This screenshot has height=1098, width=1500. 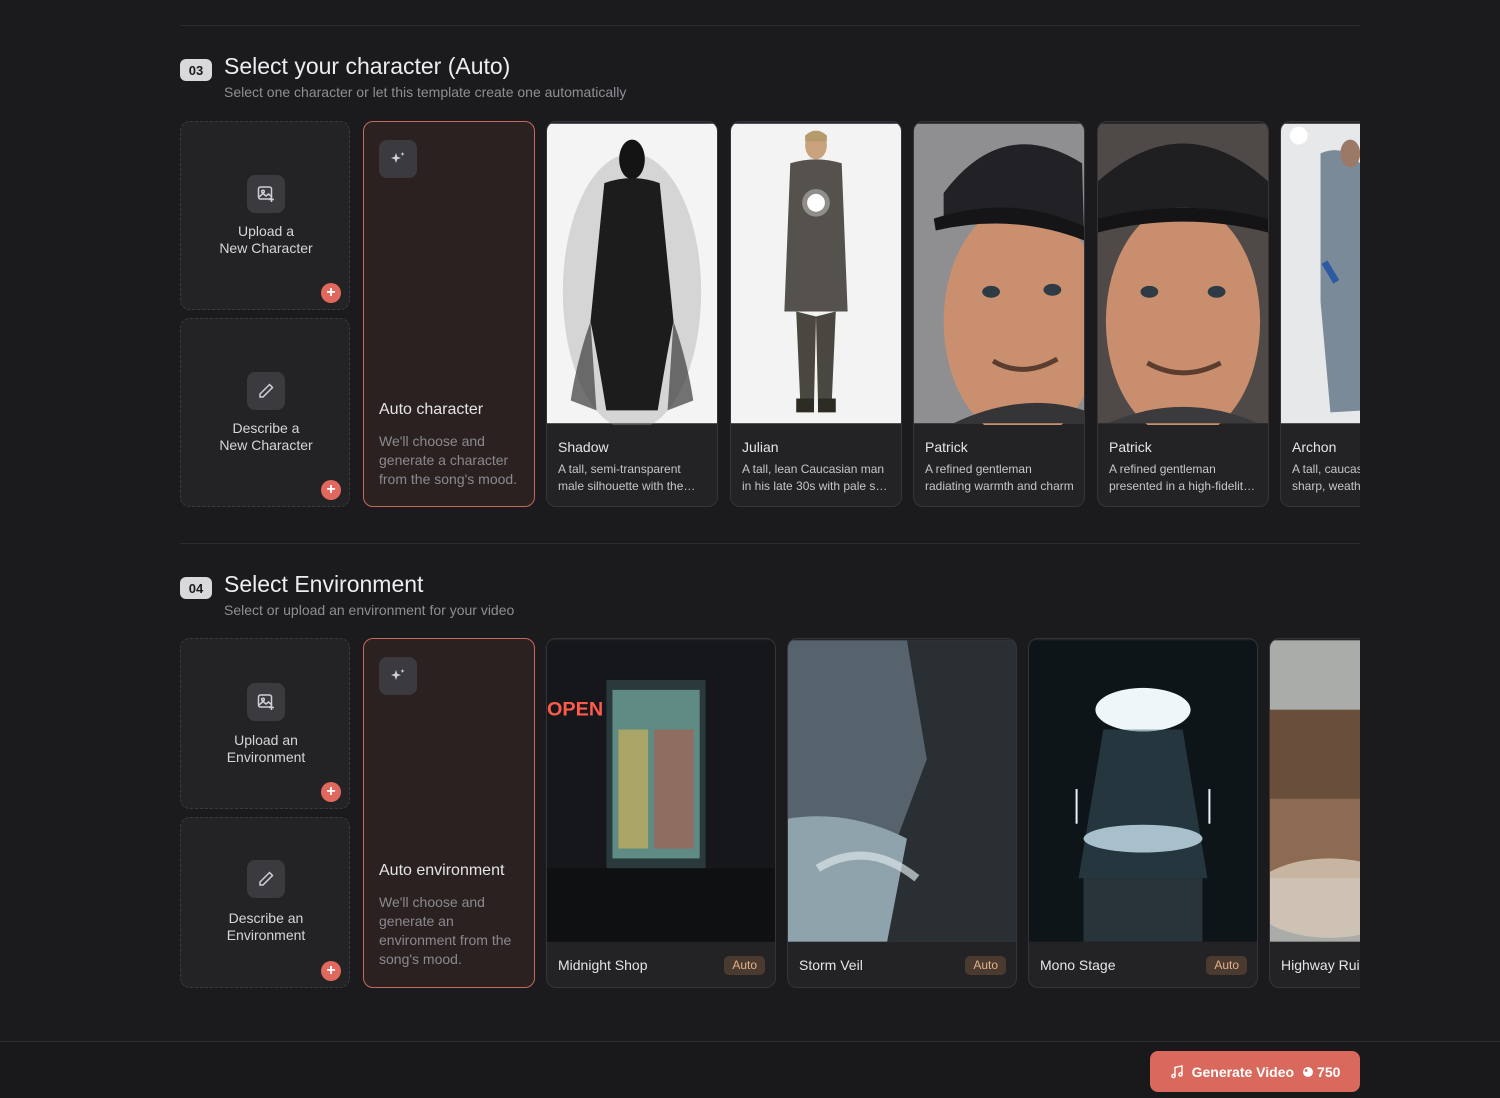 I want to click on character-name: Julian, so click(x=760, y=447).